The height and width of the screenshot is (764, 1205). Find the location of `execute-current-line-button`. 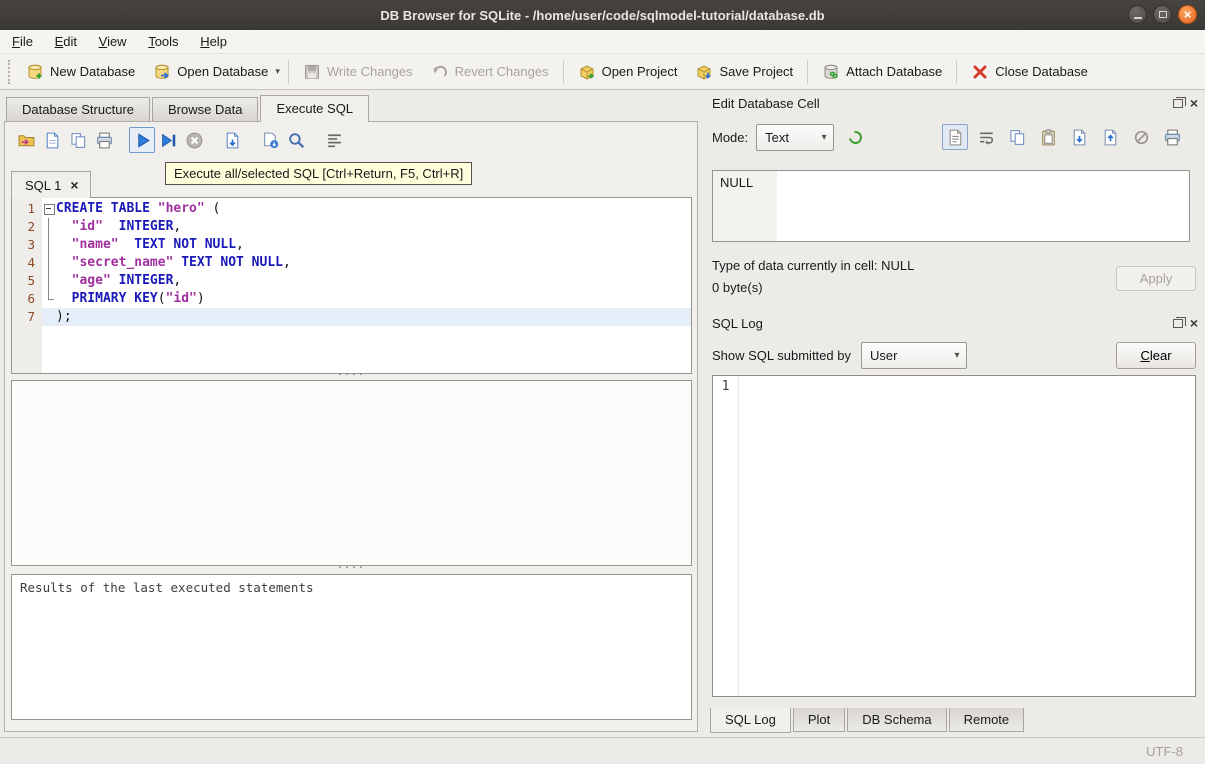

execute-current-line-button is located at coordinates (168, 140).